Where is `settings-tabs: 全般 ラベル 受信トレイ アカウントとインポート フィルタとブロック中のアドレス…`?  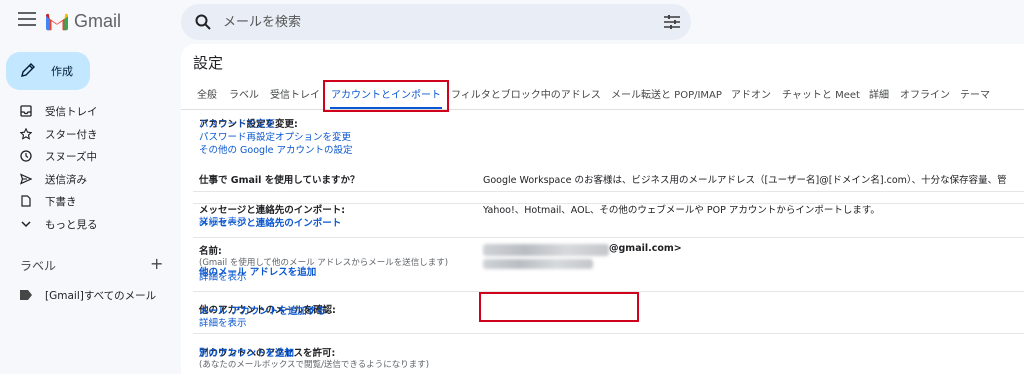
settings-tabs: 全般 ラベル 受信トレイ アカウントとインポート フィルタとブロック中のアドレス… is located at coordinates (602, 95).